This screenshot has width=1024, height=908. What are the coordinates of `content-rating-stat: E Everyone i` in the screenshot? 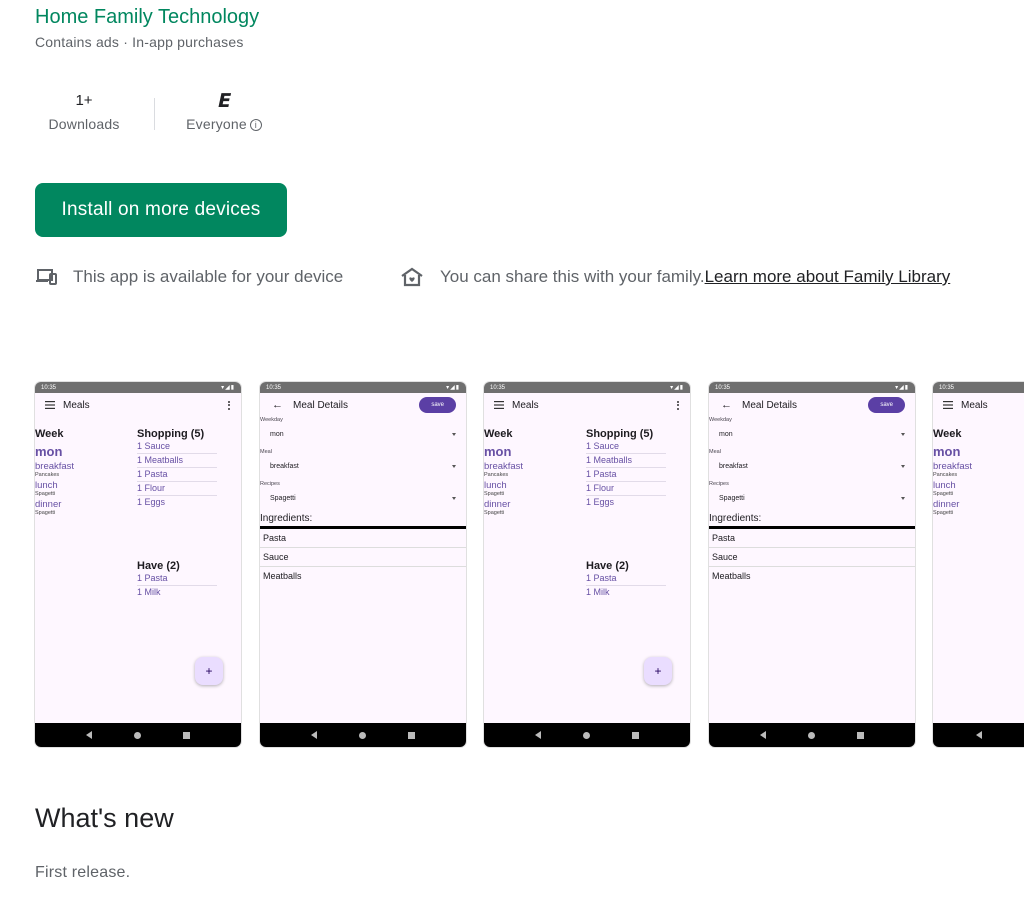 It's located at (224, 111).